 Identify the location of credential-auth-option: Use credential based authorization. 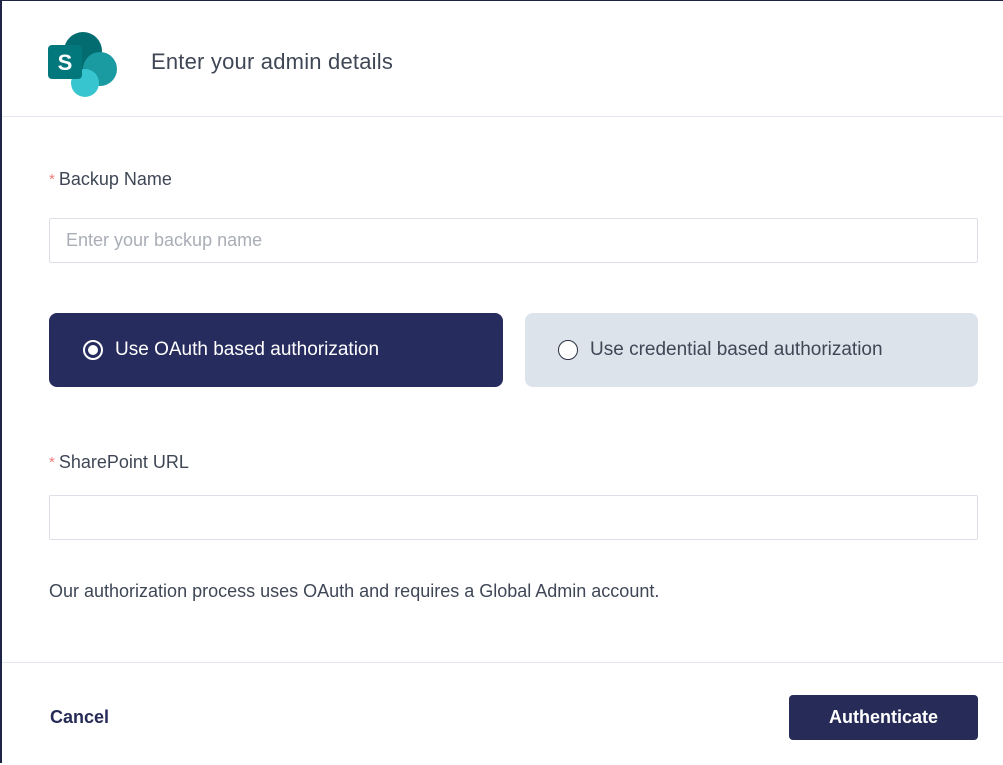
(751, 350).